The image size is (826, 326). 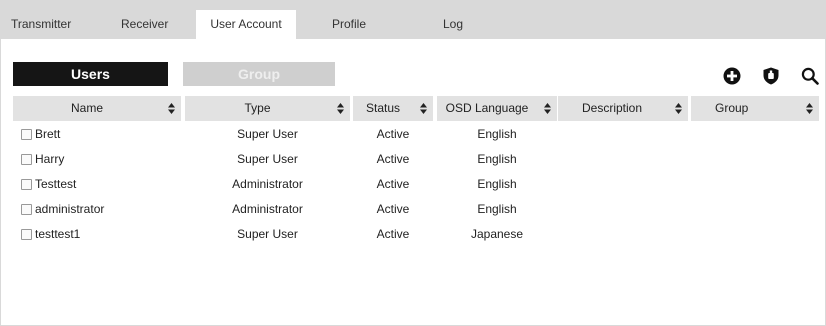 I want to click on table-row: testtest1 Super User Active Japanese, so click(x=416, y=234).